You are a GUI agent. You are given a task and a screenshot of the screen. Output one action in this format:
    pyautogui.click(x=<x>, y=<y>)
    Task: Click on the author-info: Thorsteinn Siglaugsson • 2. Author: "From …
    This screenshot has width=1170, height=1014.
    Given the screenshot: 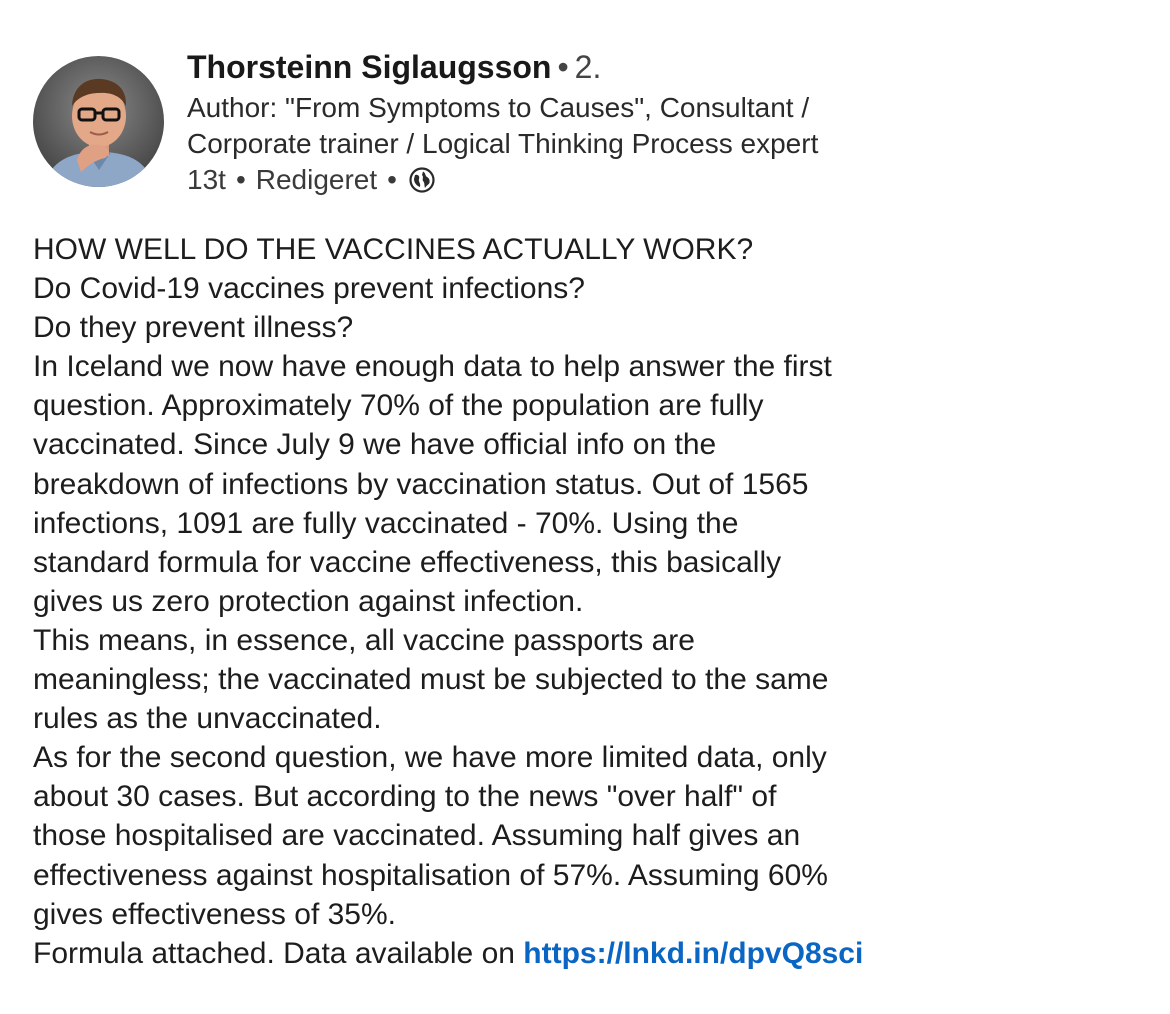 What is the action you would take?
    pyautogui.click(x=637, y=122)
    